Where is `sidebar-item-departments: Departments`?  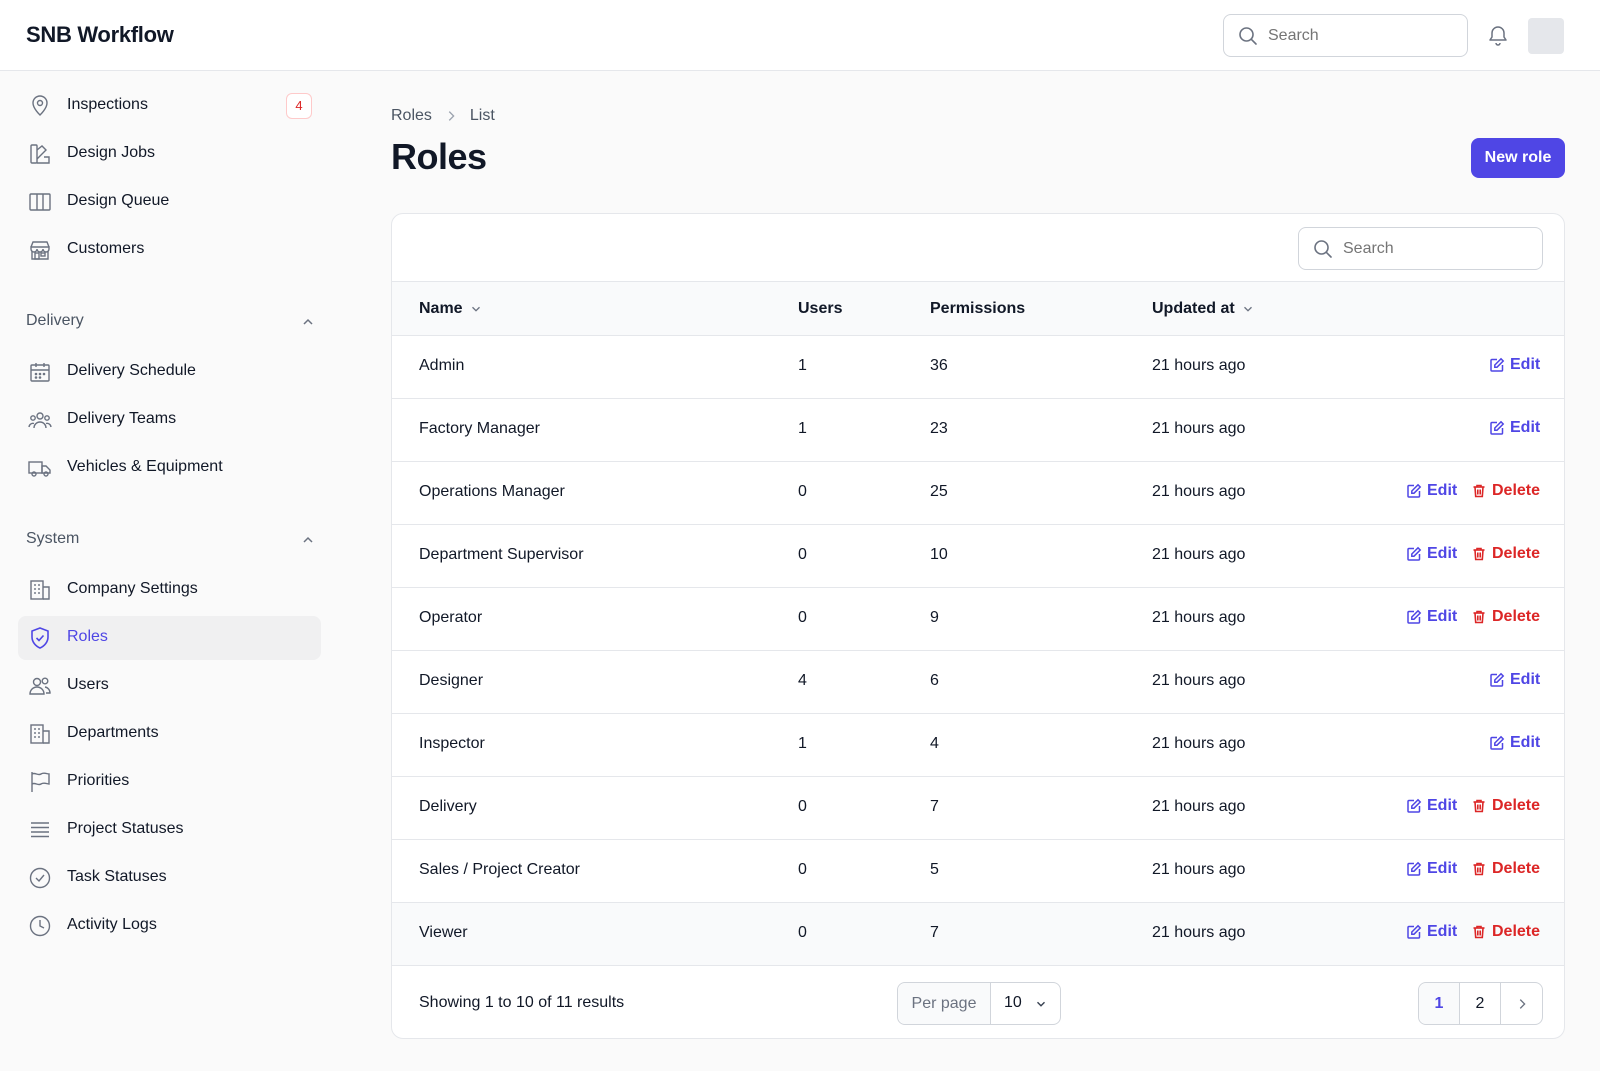 sidebar-item-departments: Departments is located at coordinates (169, 734).